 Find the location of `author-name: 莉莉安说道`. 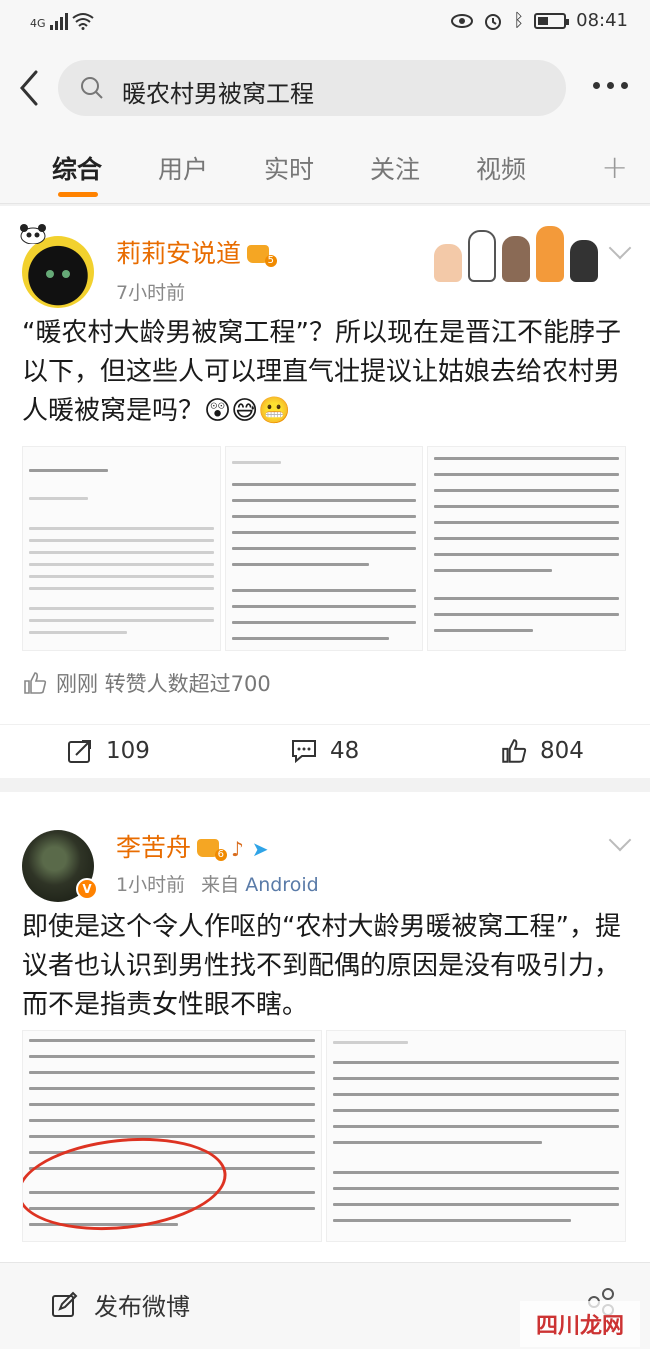

author-name: 莉莉安说道 is located at coordinates (179, 253).